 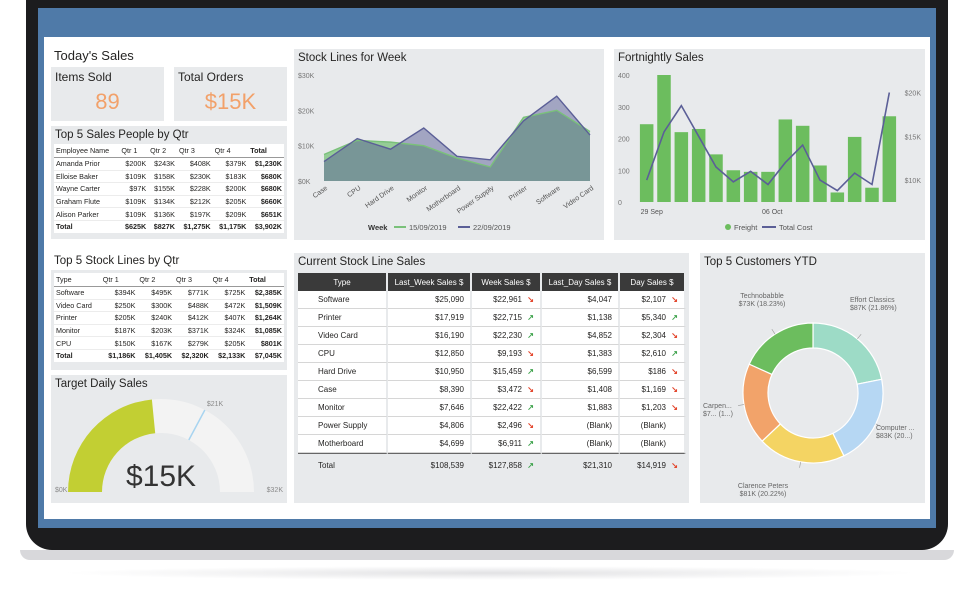 I want to click on table-row: Printer $205K $240K $412K $407K $1,264K, so click(x=169, y=318).